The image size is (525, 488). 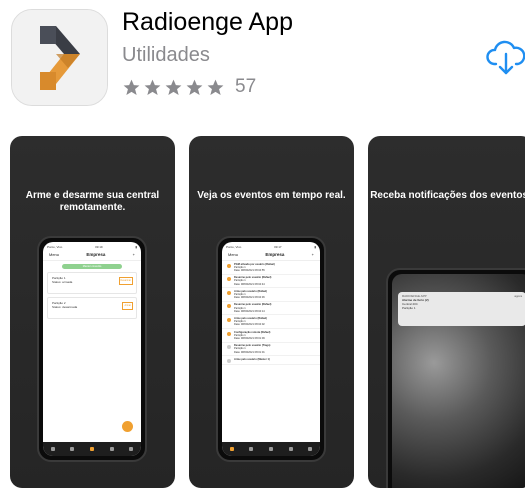 What do you see at coordinates (92, 283) in the screenshot?
I see `partition-card: Partição 1 Status: armada Desarmar` at bounding box center [92, 283].